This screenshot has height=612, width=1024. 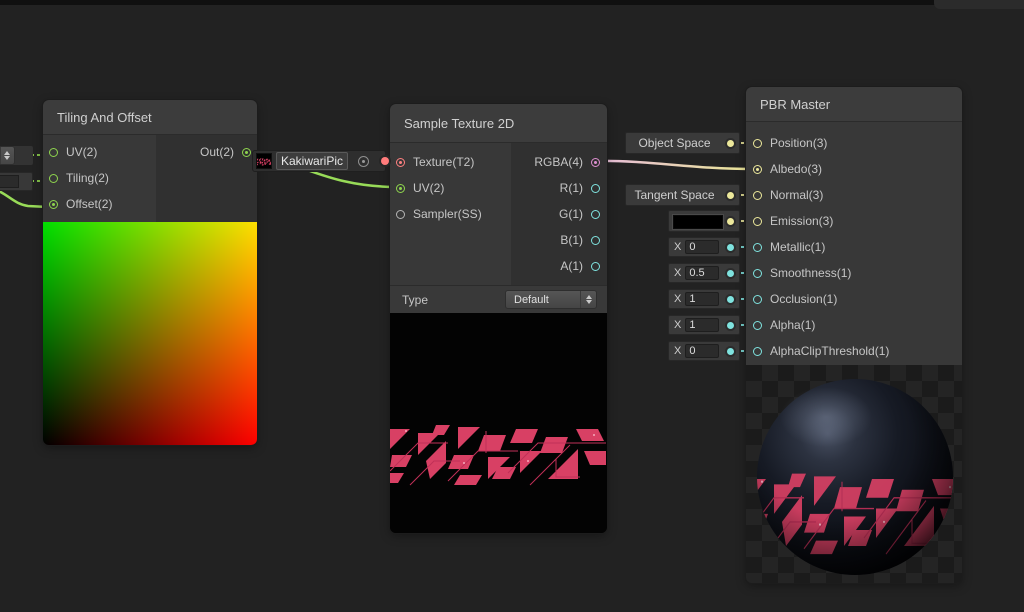 I want to click on occlusion-value-widget: X 1, so click(x=704, y=299).